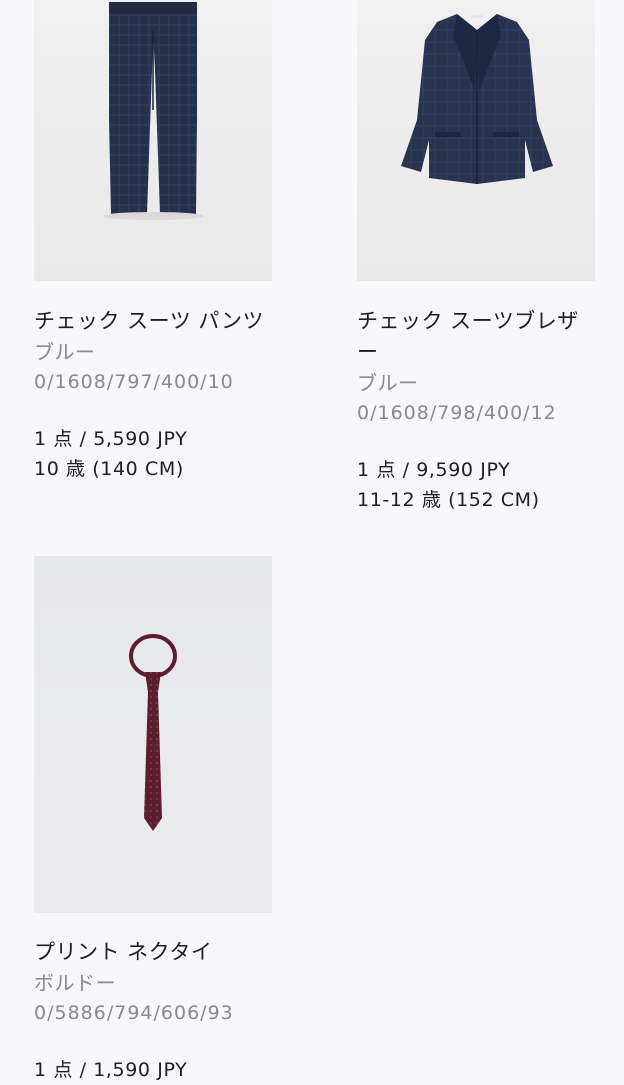 The height and width of the screenshot is (1085, 624). Describe the element at coordinates (457, 413) in the screenshot. I see `product-reference: 0/1608/798/400/12` at that location.